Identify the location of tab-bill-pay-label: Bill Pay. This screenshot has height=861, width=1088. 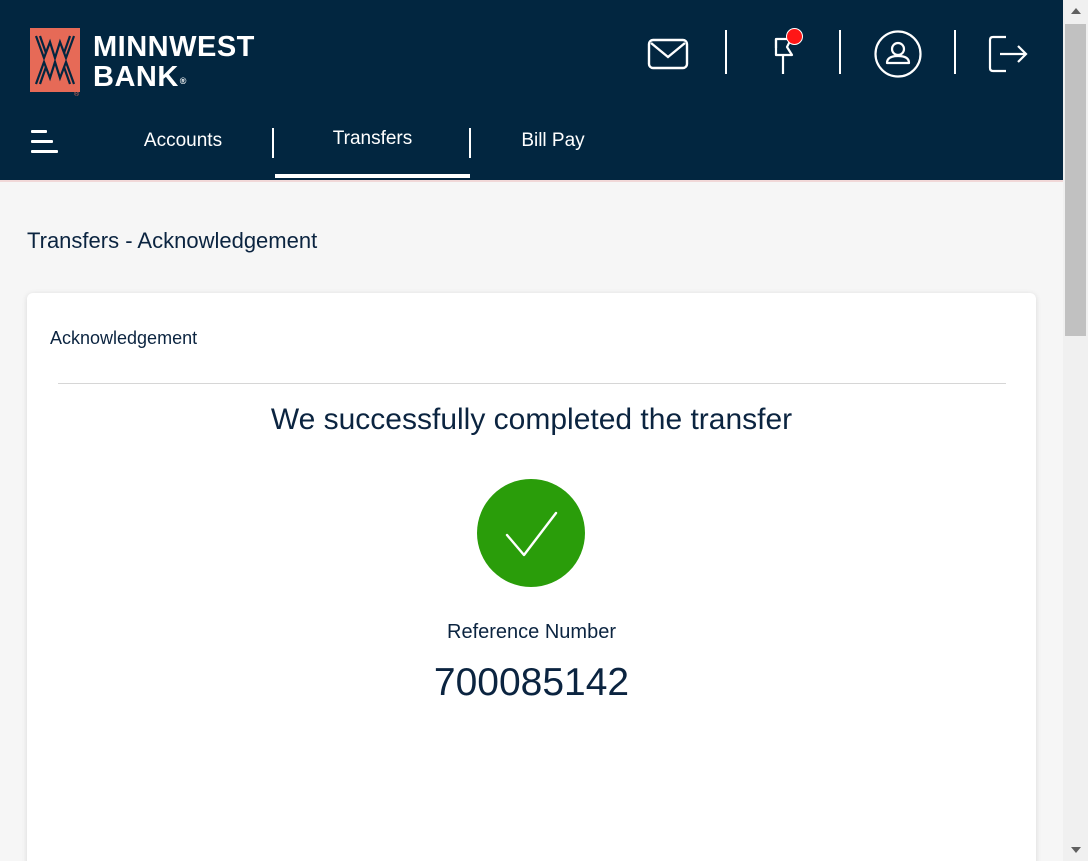
(553, 140).